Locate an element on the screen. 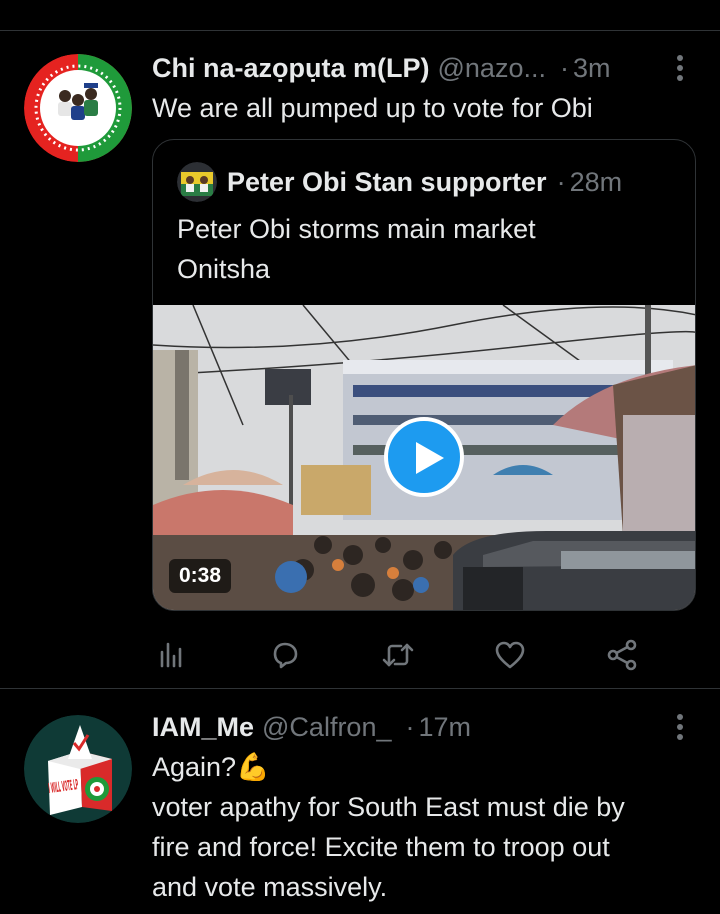 This screenshot has width=720, height=914. quoted-text-line: Peter Obi storms main market is located at coordinates (356, 229).